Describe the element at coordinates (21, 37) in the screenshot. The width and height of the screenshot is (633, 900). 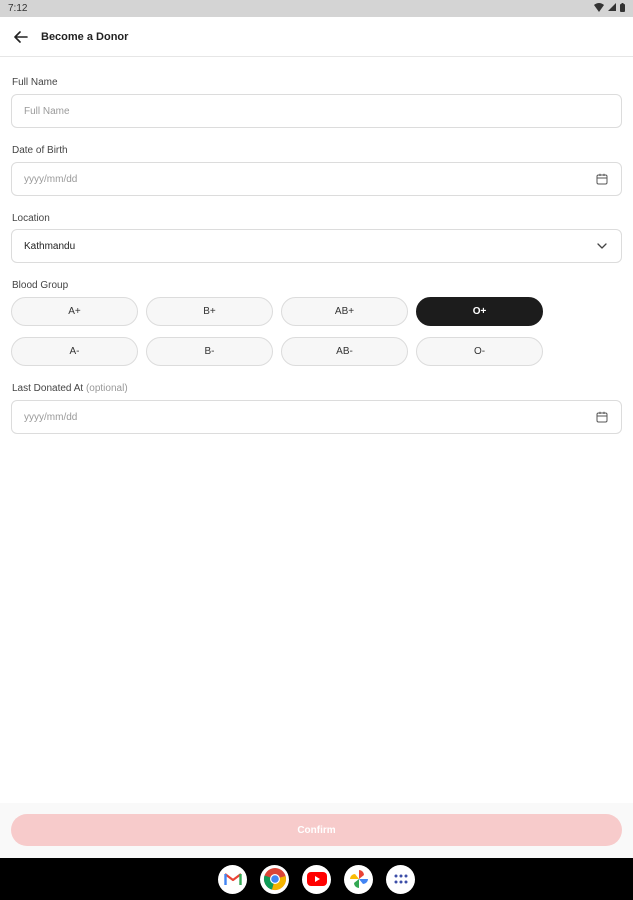
I see `back-arrow-icon` at that location.